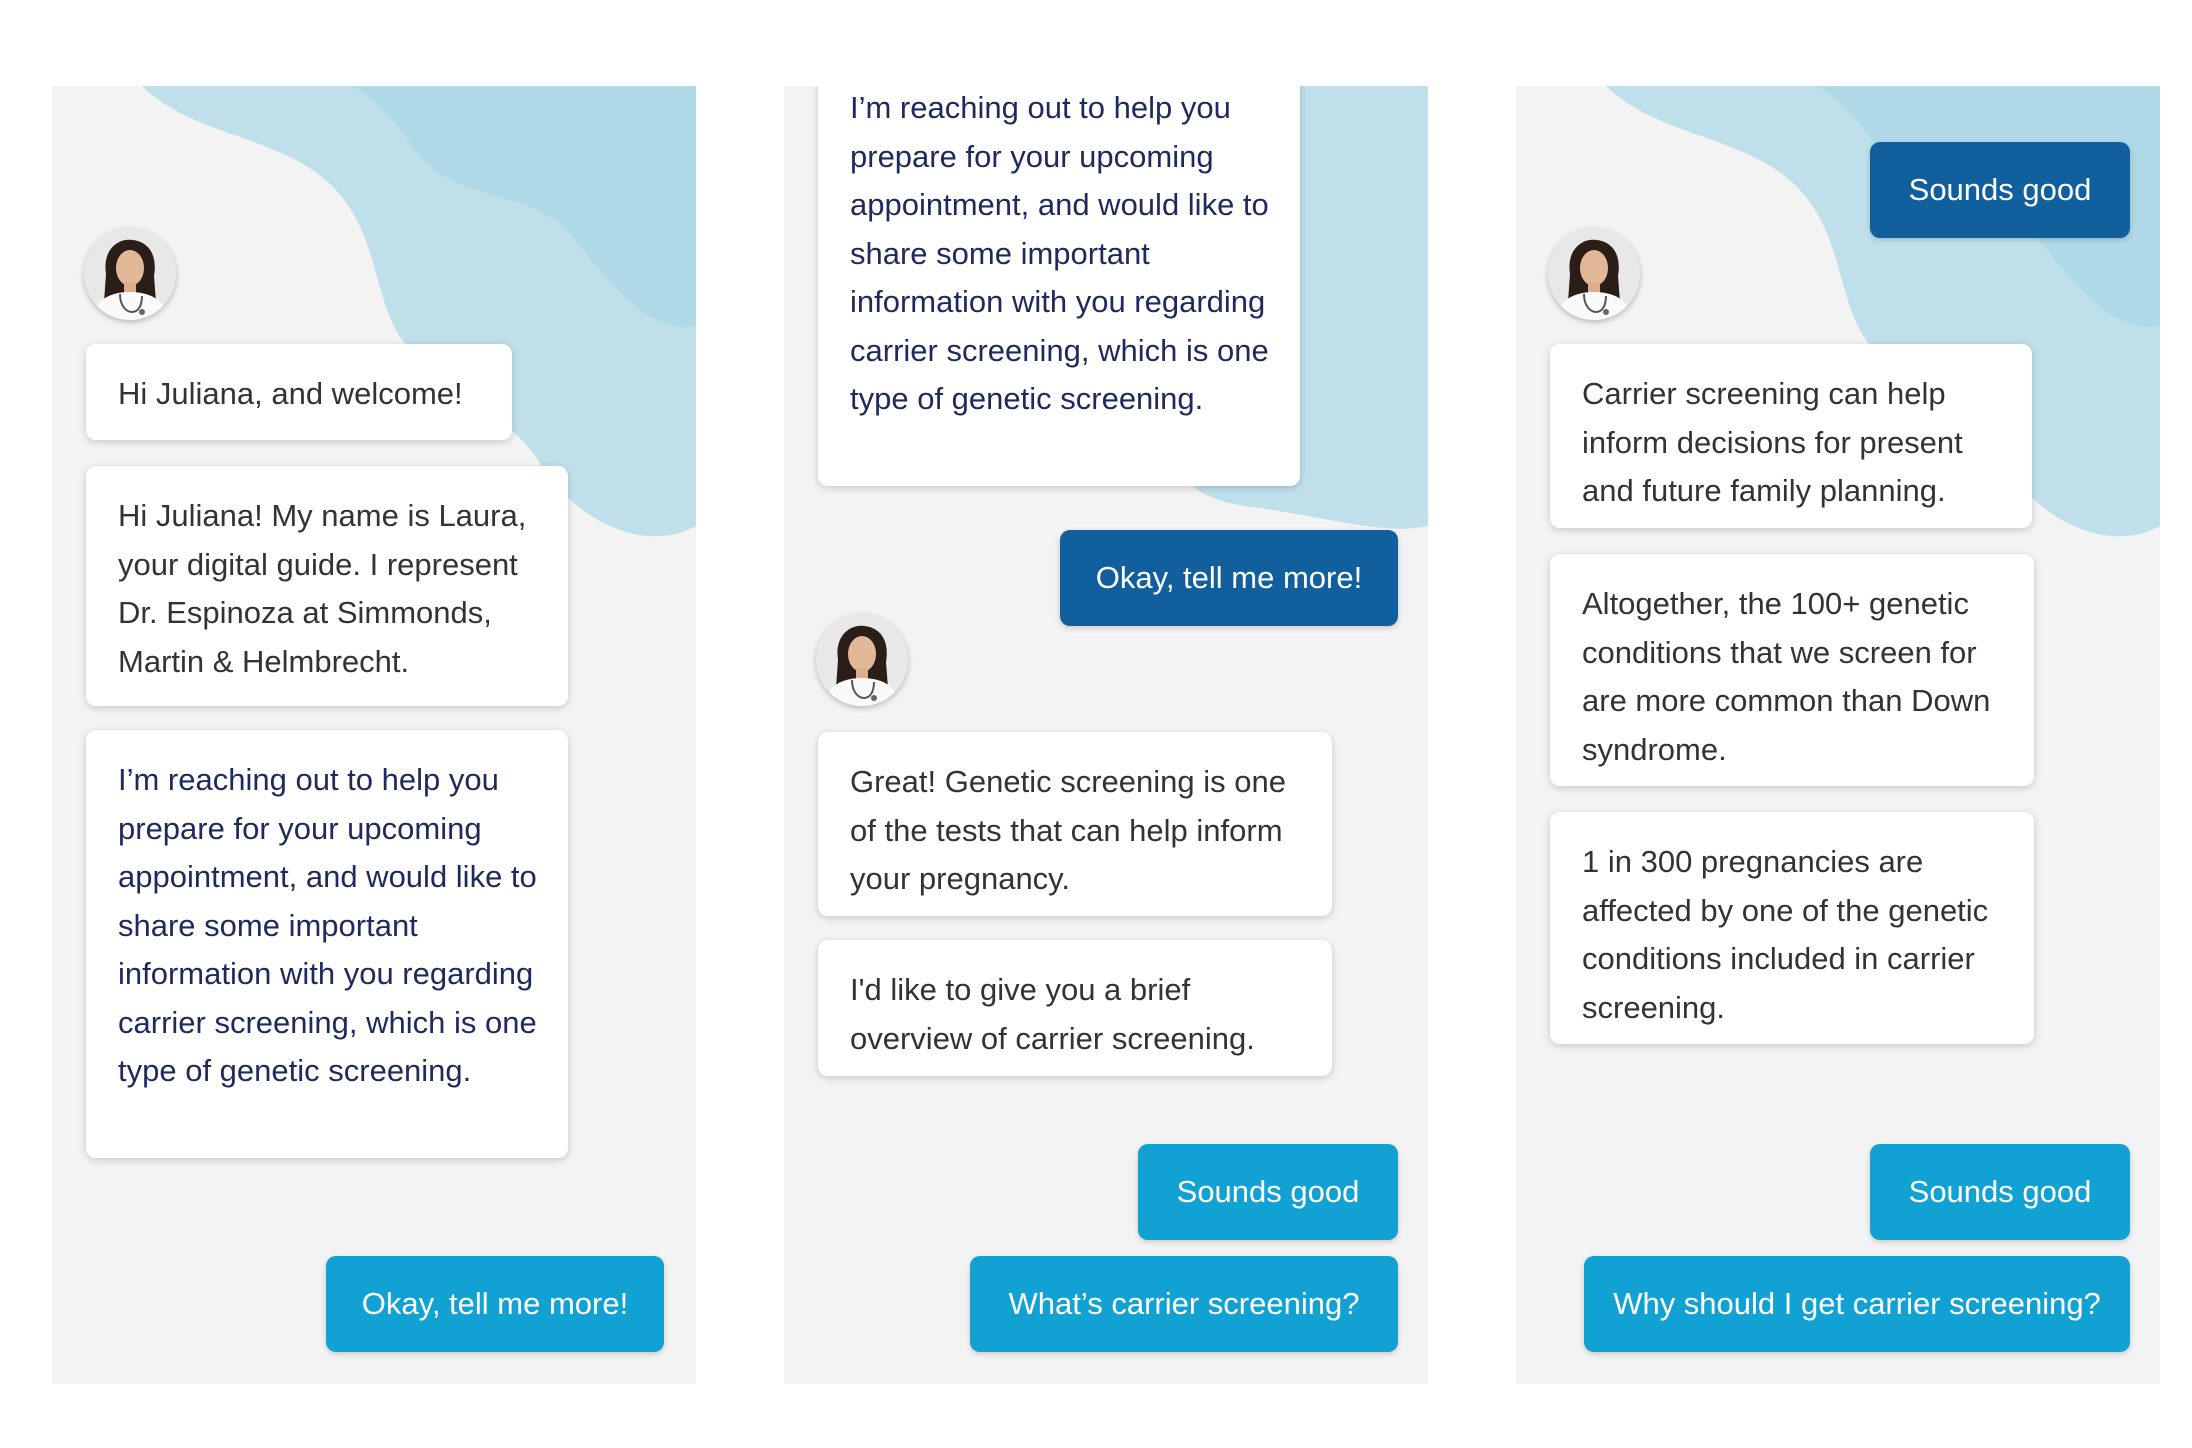 The image size is (2192, 1448). What do you see at coordinates (1229, 578) in the screenshot?
I see `user-reply-tell-me-more: Okay, tell me more!` at bounding box center [1229, 578].